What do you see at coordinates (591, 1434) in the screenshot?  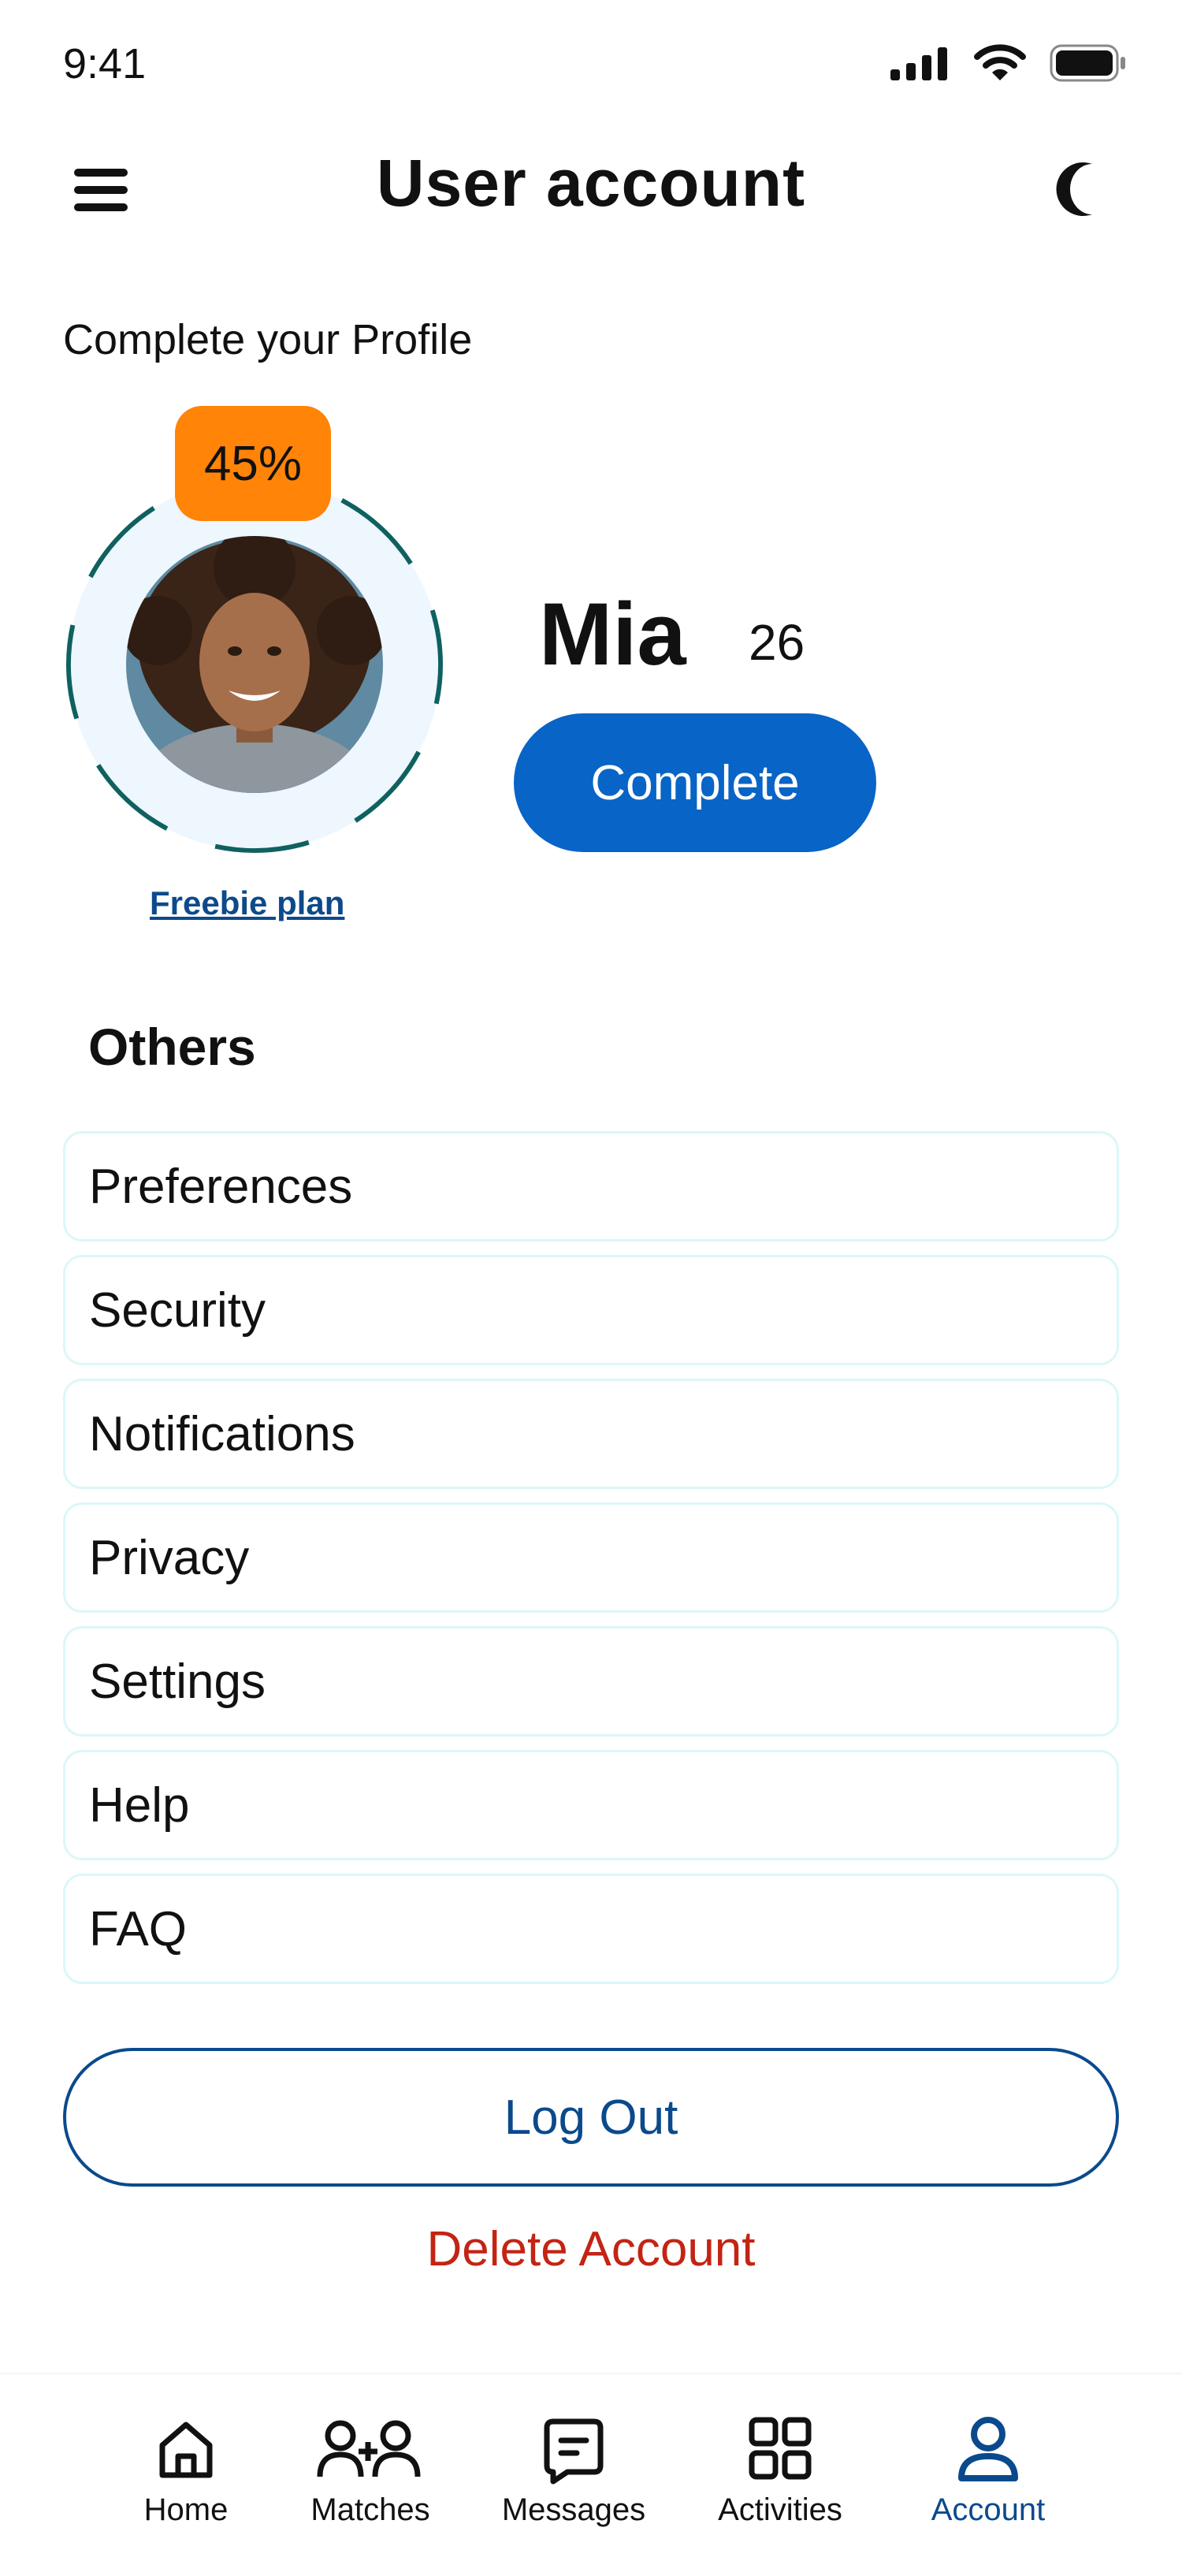 I see `menu-item-notifications: Notifications` at bounding box center [591, 1434].